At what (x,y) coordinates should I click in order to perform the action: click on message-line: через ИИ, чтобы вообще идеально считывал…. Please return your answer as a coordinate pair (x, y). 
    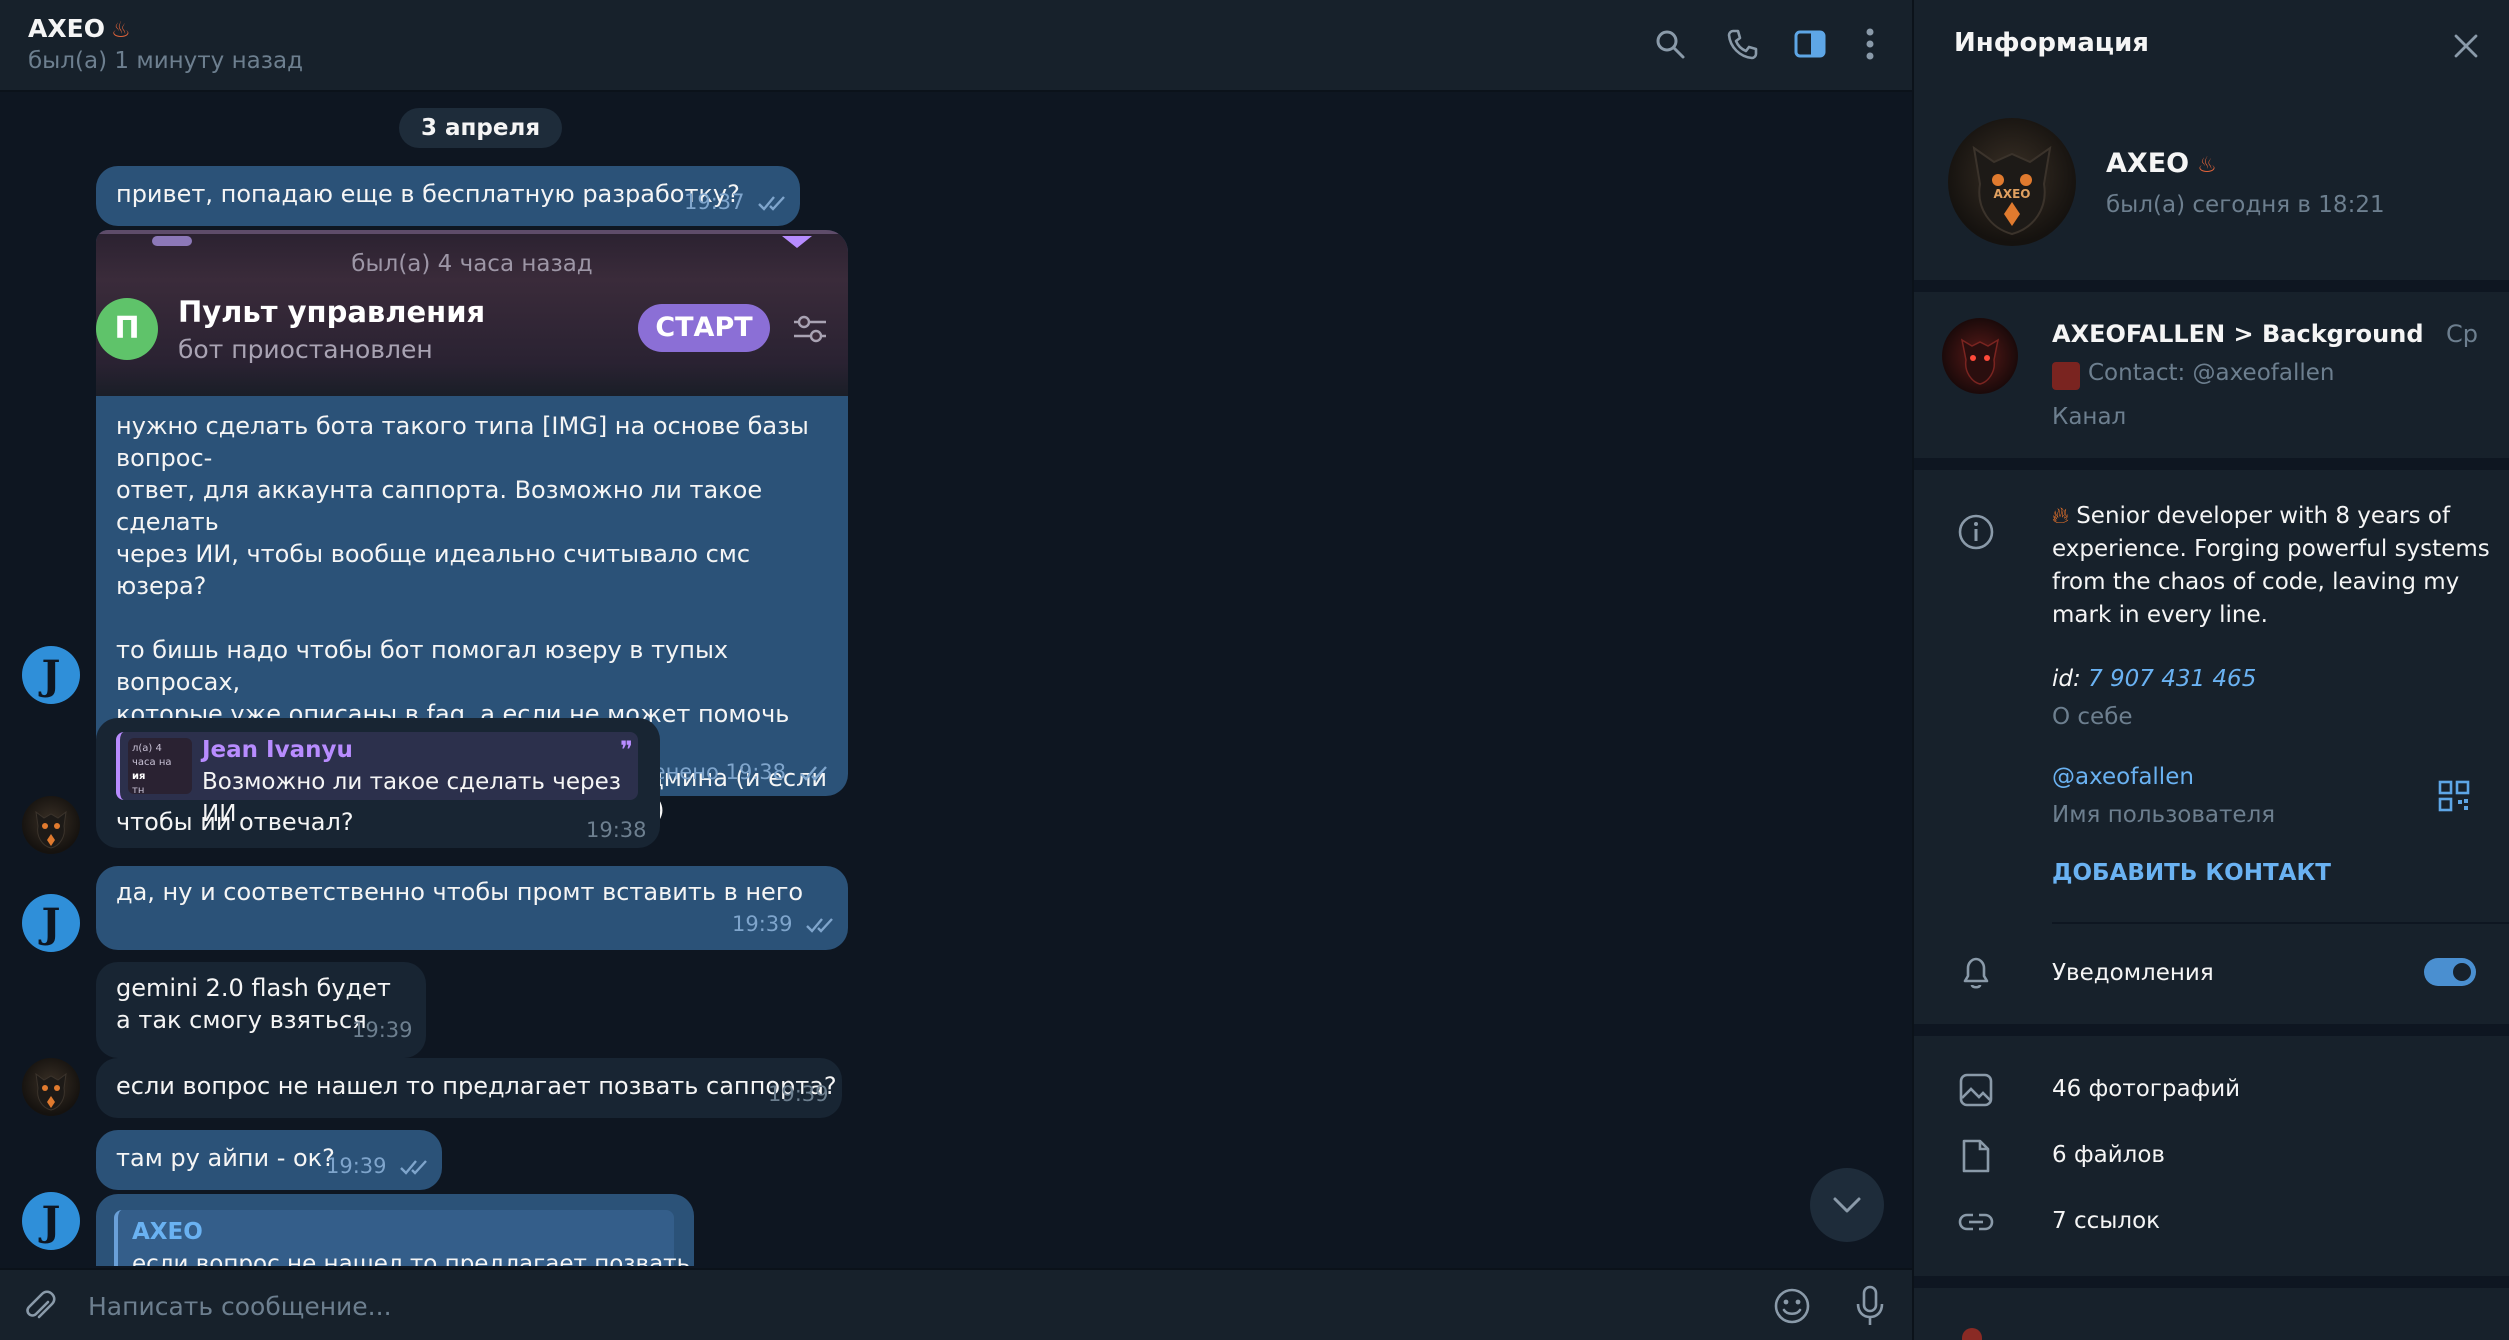
    Looking at the image, I should click on (433, 570).